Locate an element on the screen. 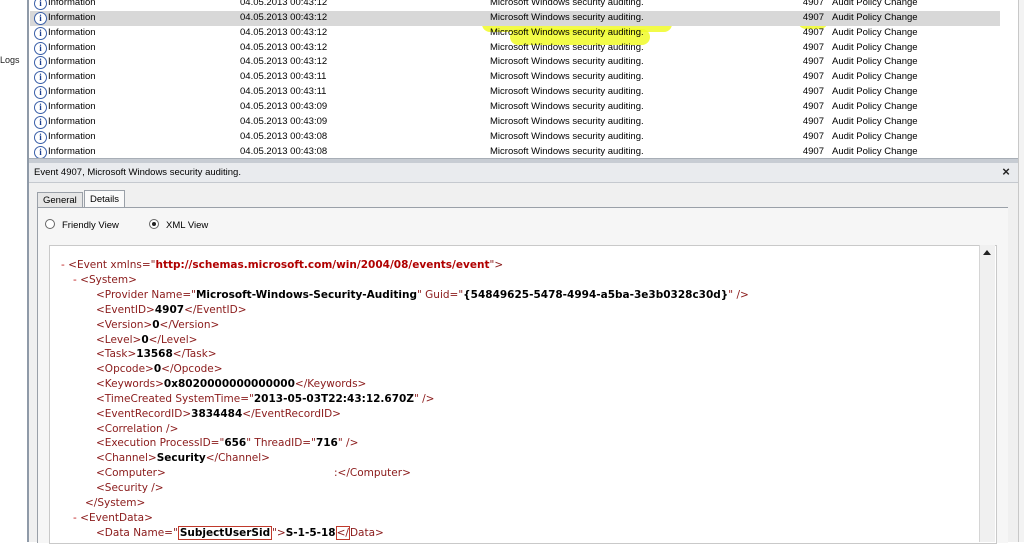 This screenshot has width=1024, height=544. xml-security-line: <Security /> is located at coordinates (130, 488).